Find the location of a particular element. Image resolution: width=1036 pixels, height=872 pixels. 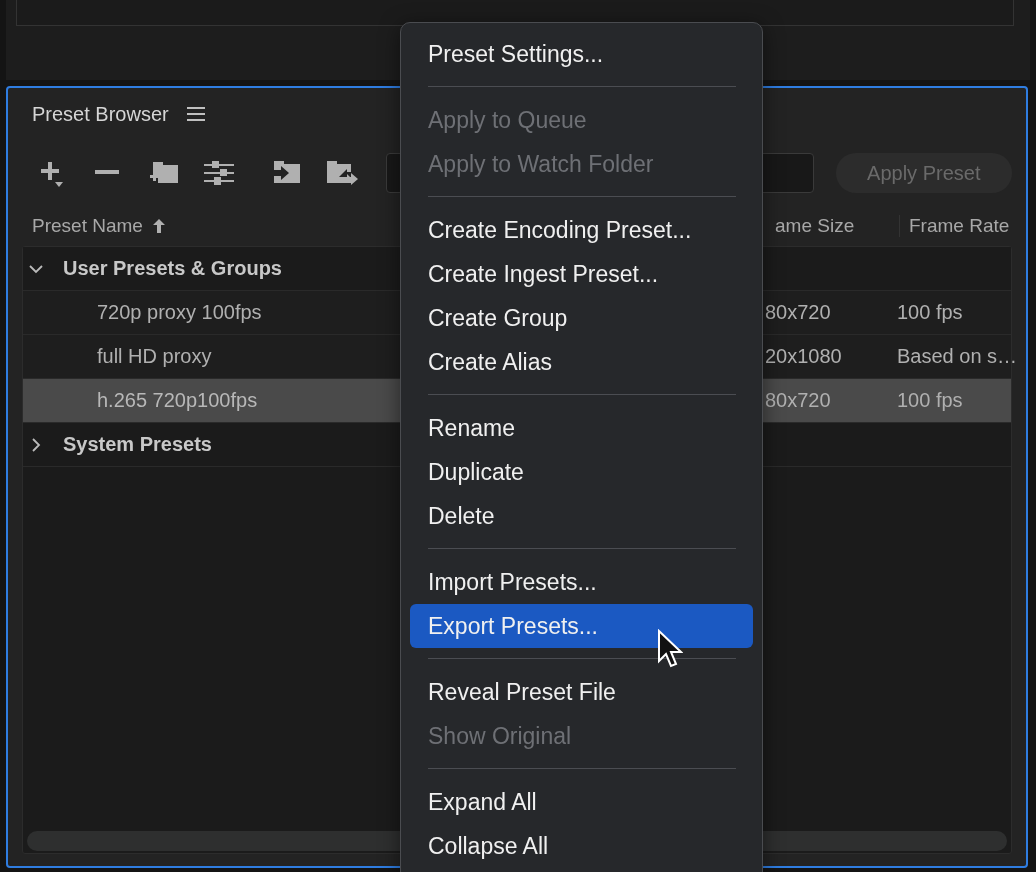

panel-title: Preset Browser is located at coordinates (100, 114).